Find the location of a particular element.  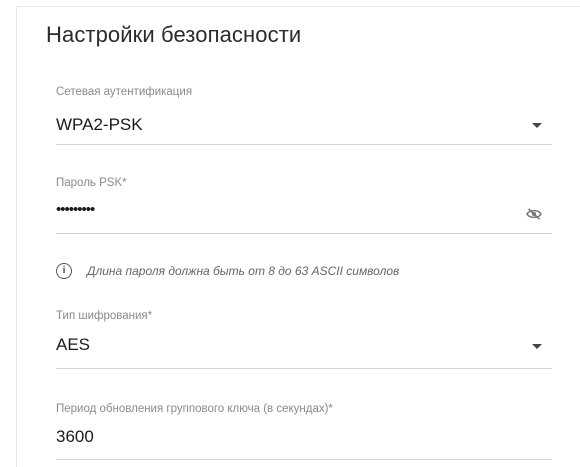

psk-password-field: Пароль PSK* ••••••••• is located at coordinates (304, 203).